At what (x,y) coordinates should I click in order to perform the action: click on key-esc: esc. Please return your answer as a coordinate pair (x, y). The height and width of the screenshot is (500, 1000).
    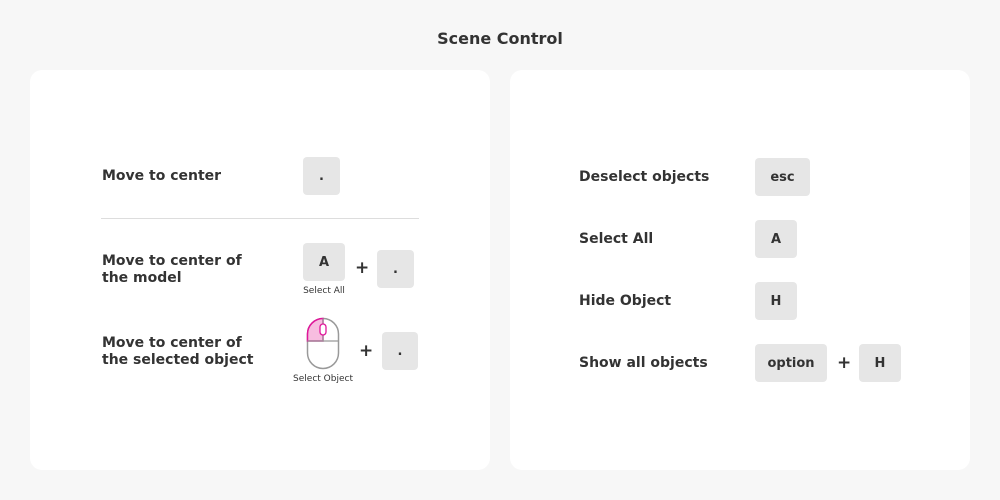
    Looking at the image, I should click on (782, 177).